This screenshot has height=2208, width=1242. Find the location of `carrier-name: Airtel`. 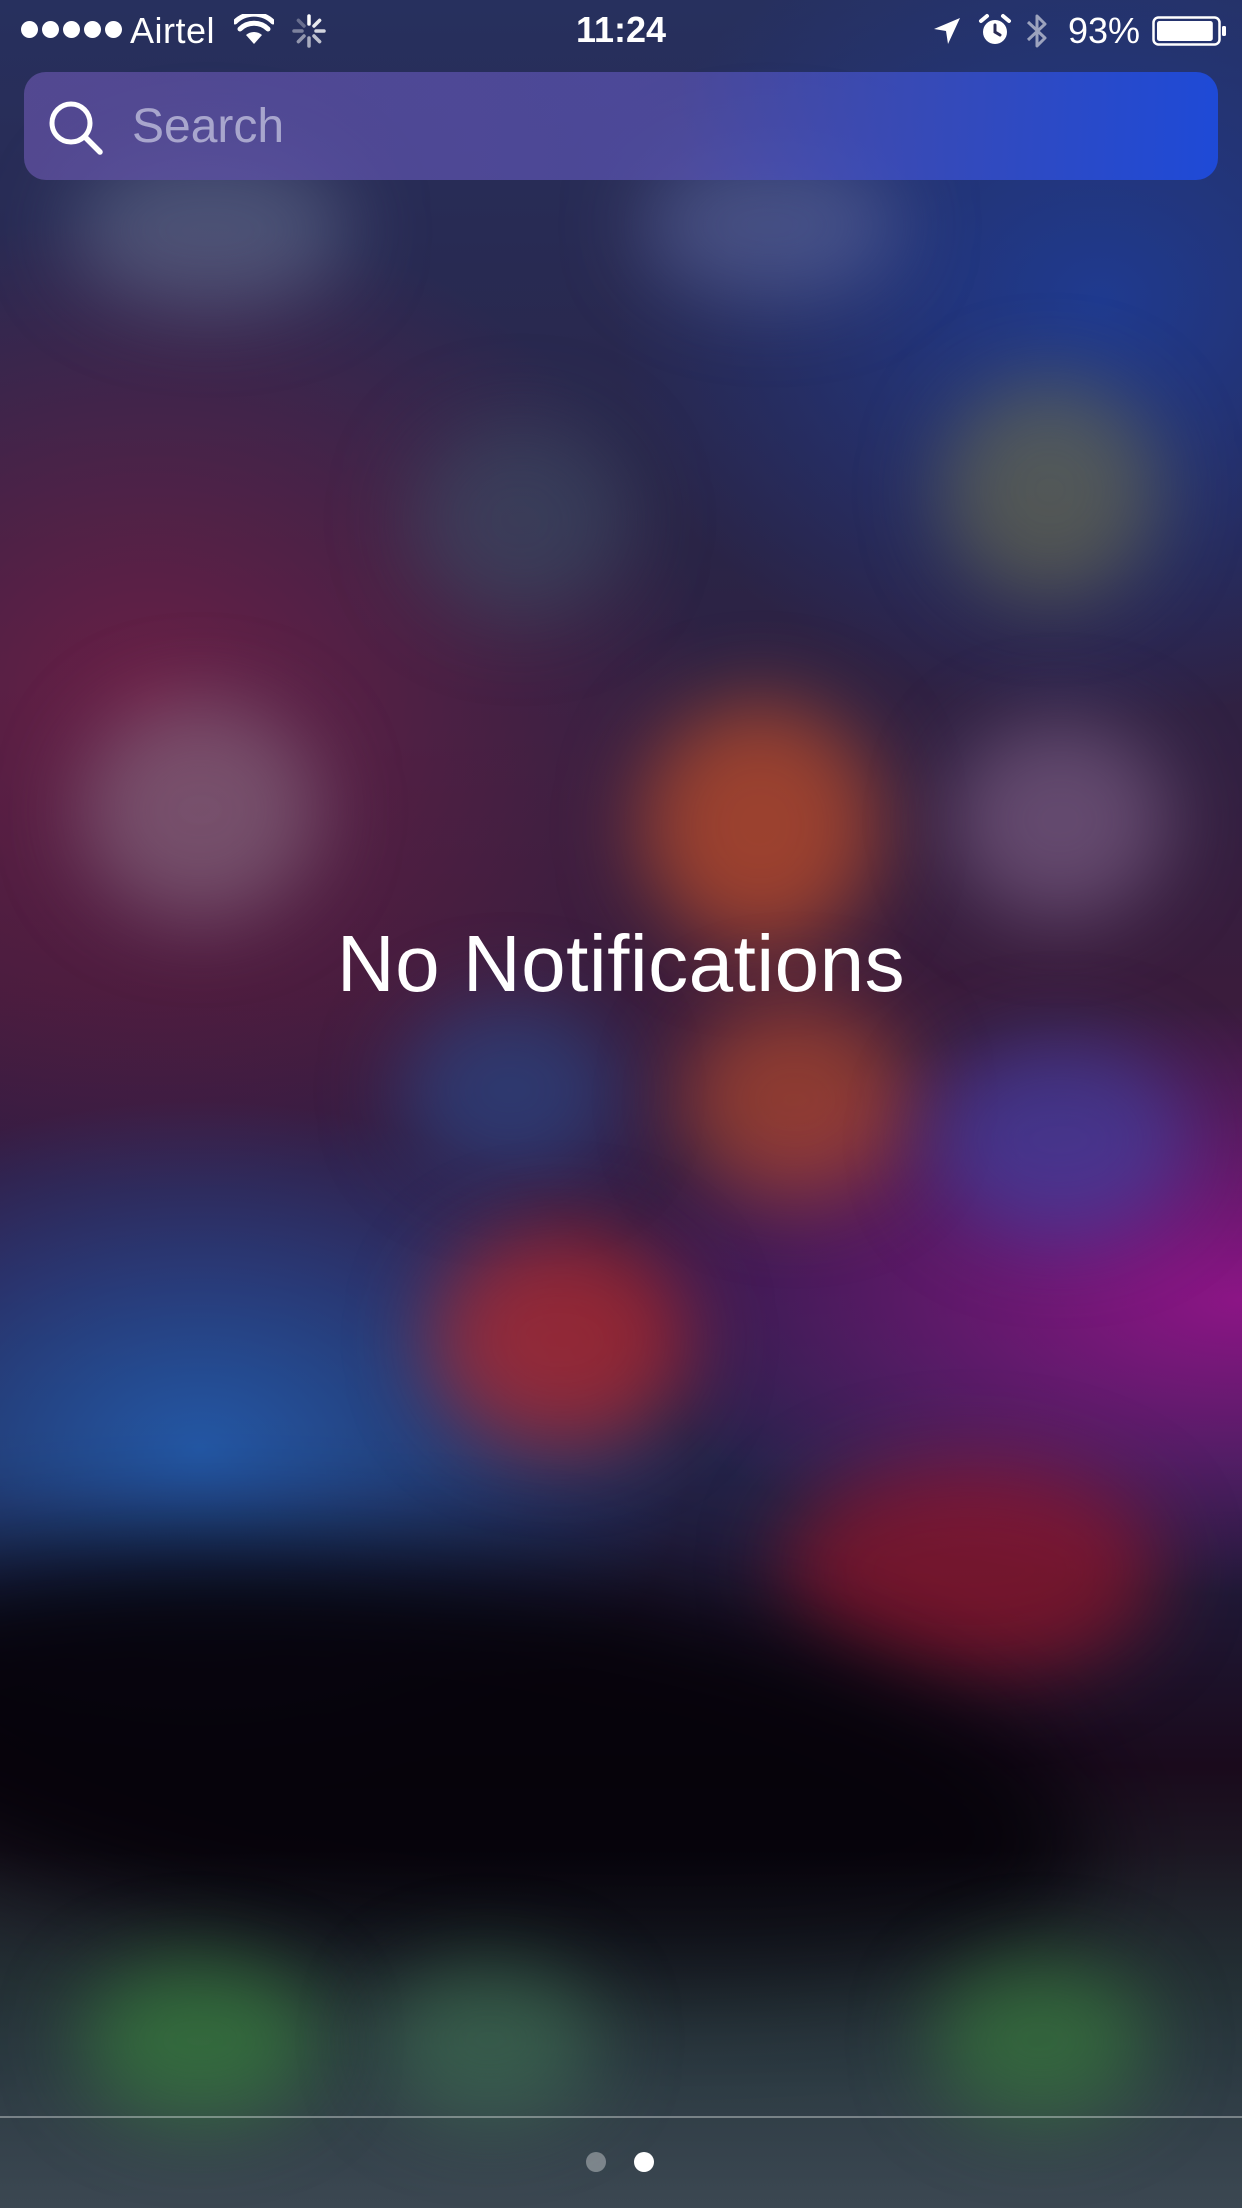

carrier-name: Airtel is located at coordinates (173, 30).